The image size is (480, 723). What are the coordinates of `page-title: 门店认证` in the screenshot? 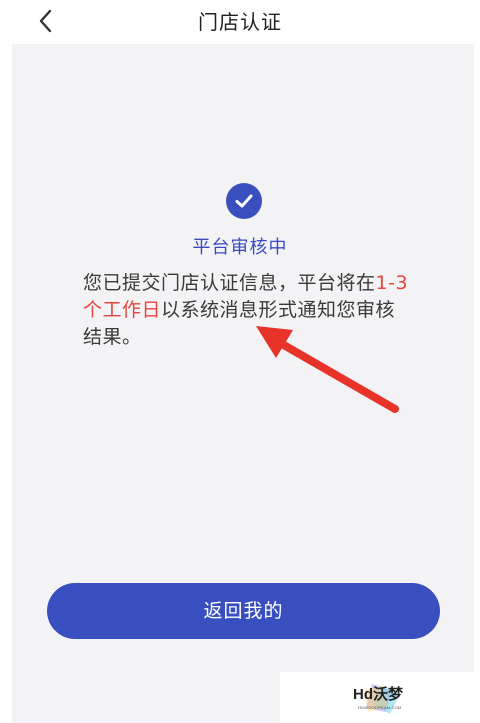 It's located at (240, 22).